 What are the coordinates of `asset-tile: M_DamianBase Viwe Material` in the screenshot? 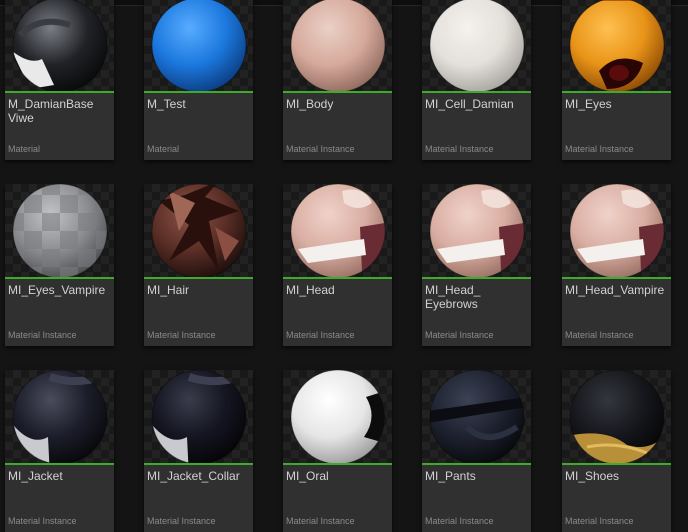 It's located at (59, 80).